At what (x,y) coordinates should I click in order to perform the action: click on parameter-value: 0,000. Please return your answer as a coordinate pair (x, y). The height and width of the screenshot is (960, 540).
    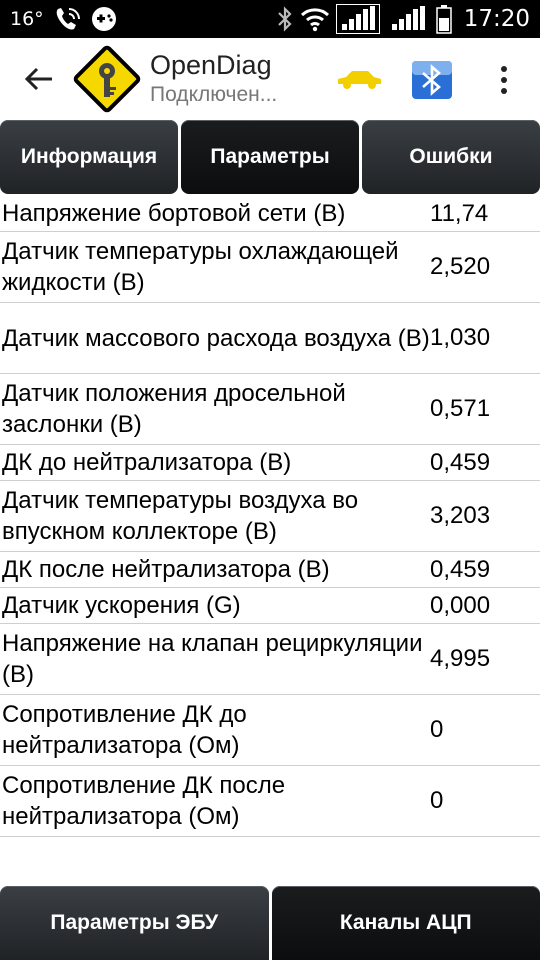
    Looking at the image, I should click on (460, 605).